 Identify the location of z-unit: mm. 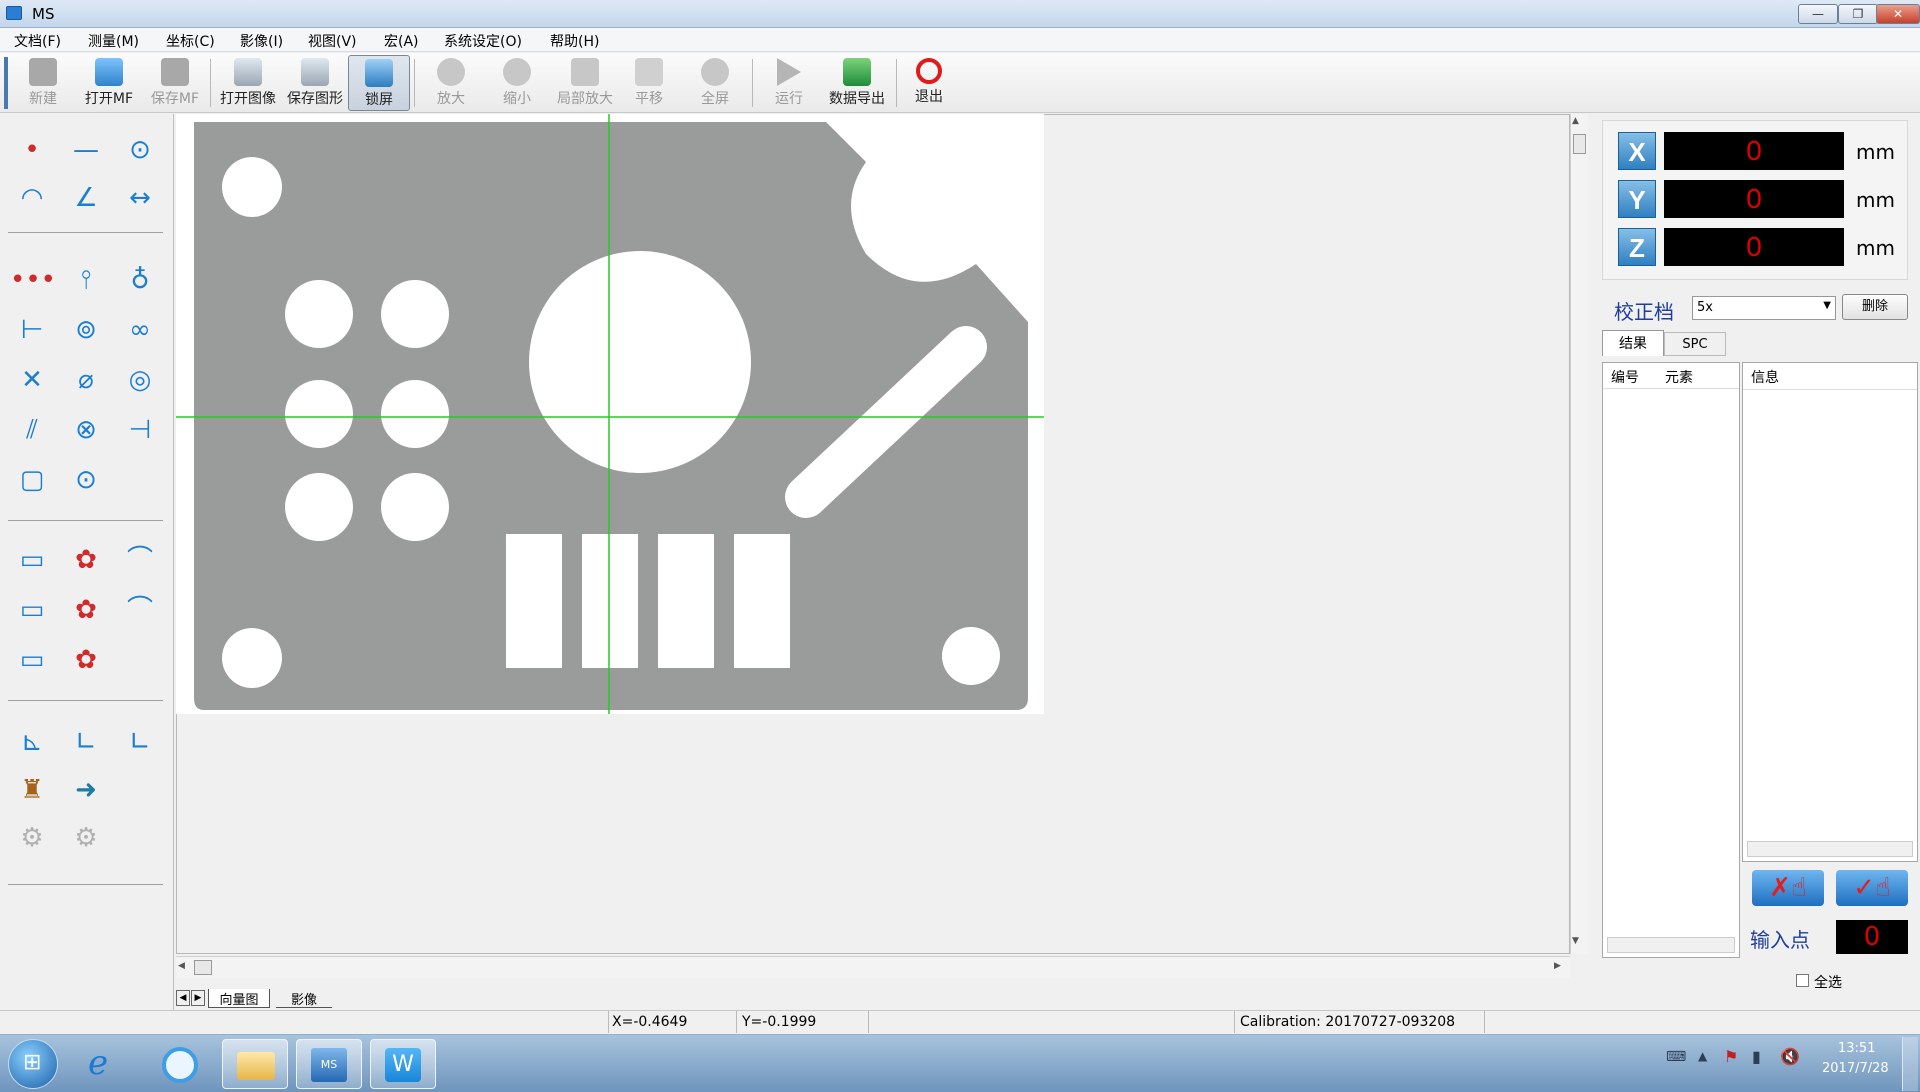
(1875, 248).